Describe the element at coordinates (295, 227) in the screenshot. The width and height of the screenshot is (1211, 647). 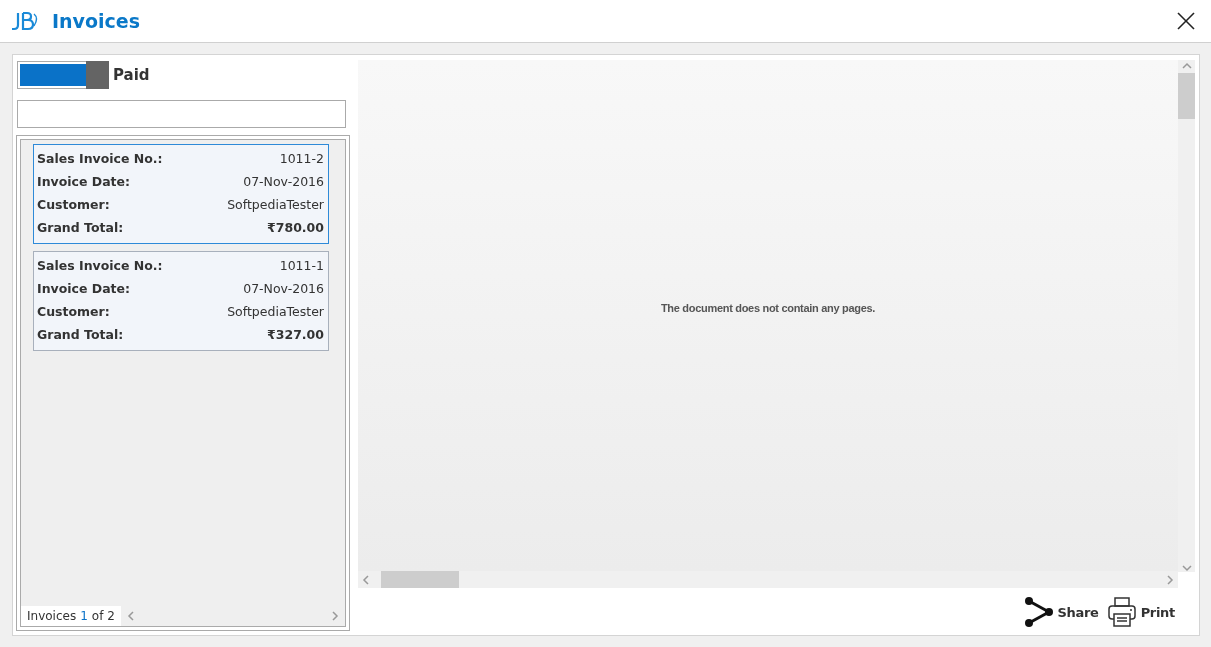
I see `field-value: ₹780.00` at that location.